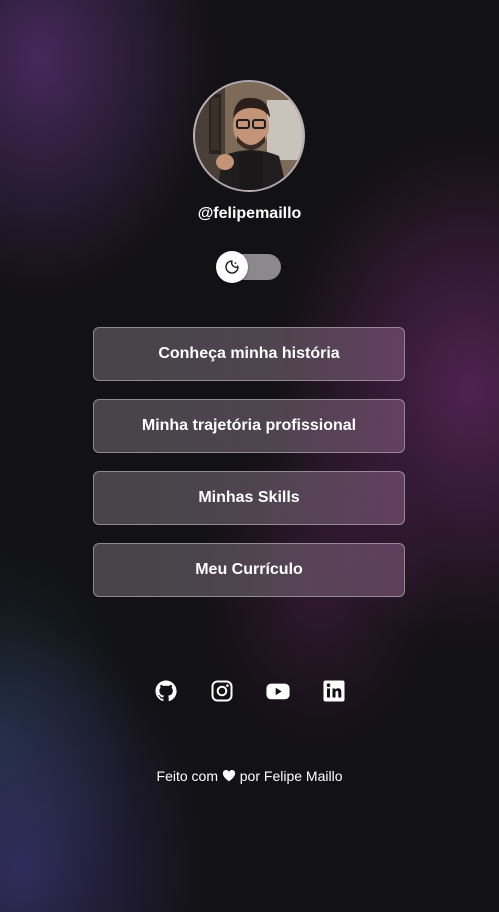 Image resolution: width=499 pixels, height=912 pixels. I want to click on instagram-link, so click(222, 691).